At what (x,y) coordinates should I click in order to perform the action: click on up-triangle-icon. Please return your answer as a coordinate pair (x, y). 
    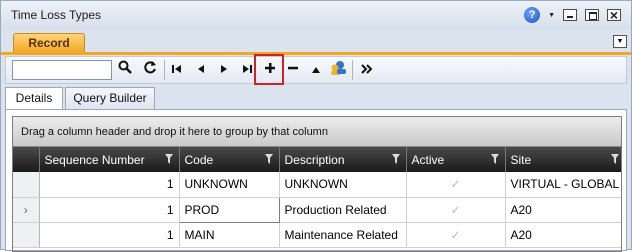
    Looking at the image, I should click on (316, 70).